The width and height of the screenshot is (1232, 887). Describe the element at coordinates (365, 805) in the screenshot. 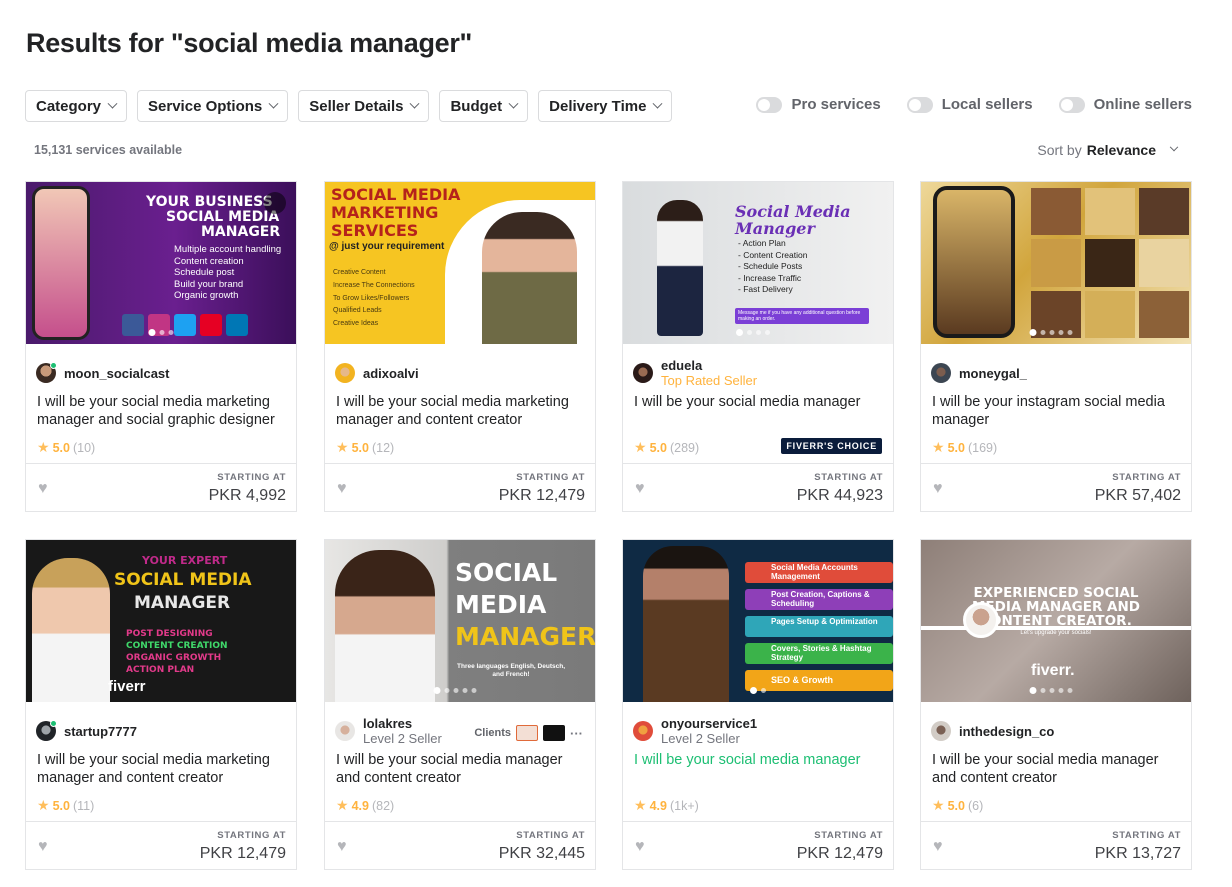

I see `gig-rating: ★ 4.9 (82)` at that location.